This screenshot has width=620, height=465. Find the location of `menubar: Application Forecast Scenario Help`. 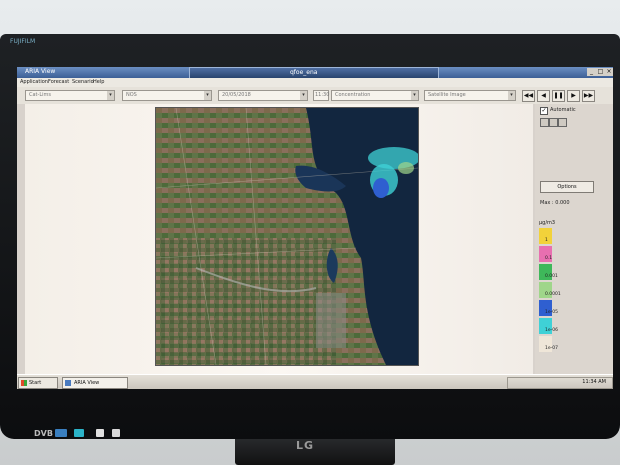

menubar: Application Forecast Scenario Help is located at coordinates (315, 82).